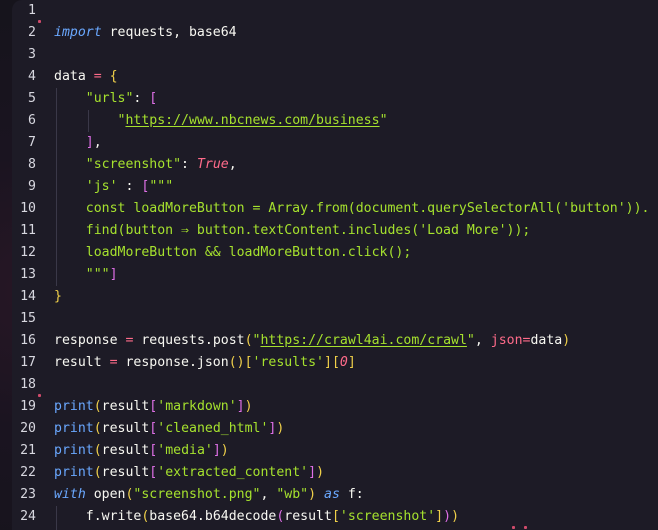 The height and width of the screenshot is (530, 658). Describe the element at coordinates (32, 164) in the screenshot. I see `line-number: 8` at that location.